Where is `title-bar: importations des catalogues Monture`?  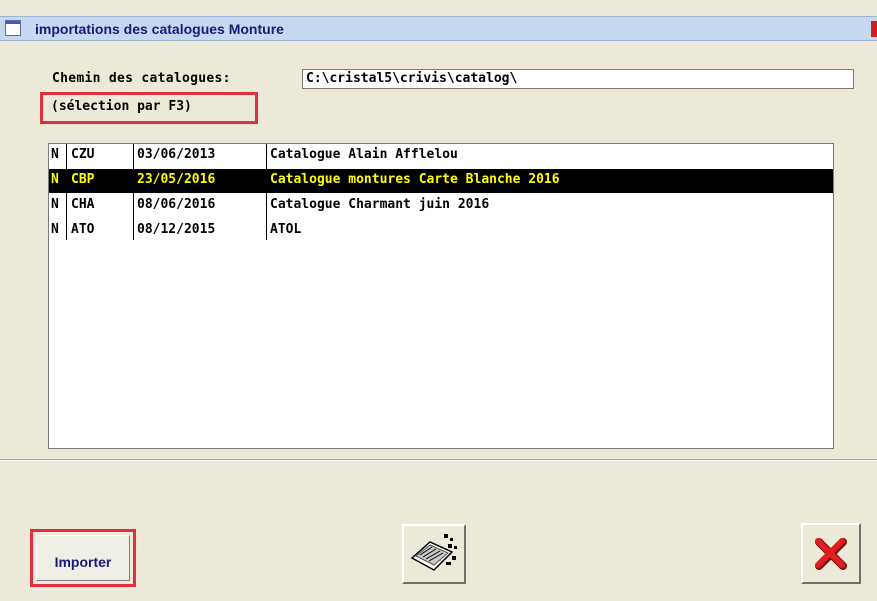
title-bar: importations des catalogues Monture is located at coordinates (438, 28).